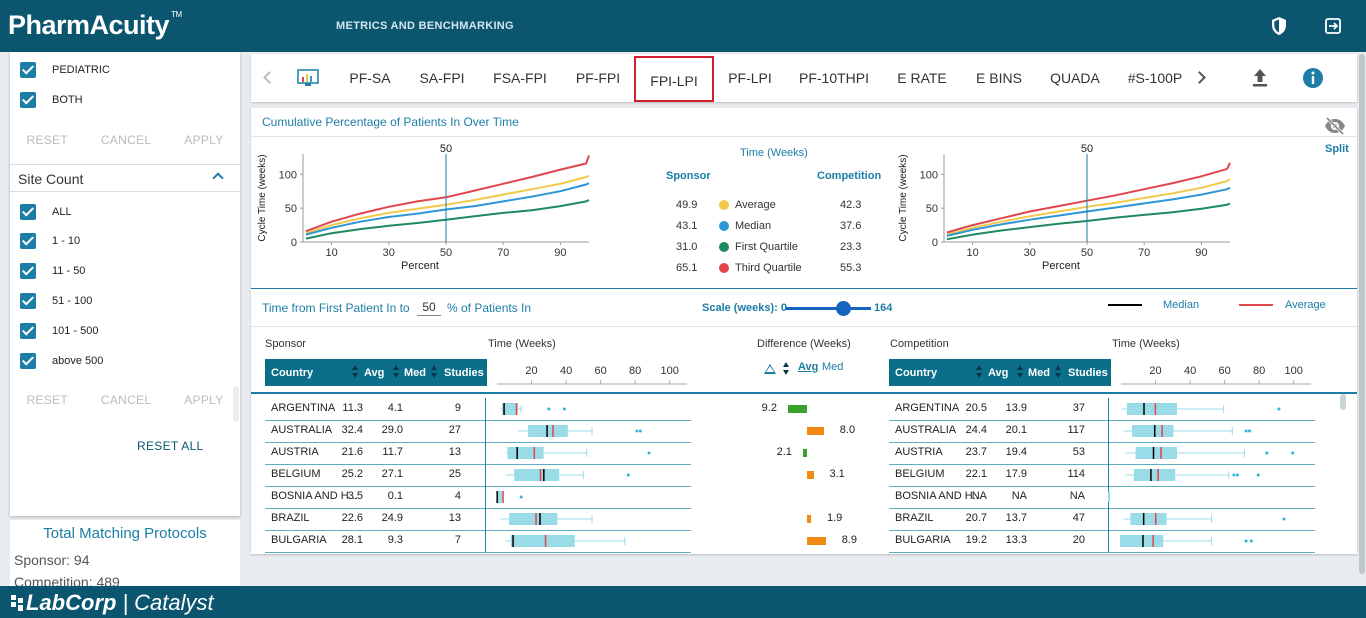 The image size is (1366, 618). What do you see at coordinates (1260, 78) in the screenshot?
I see `upload-icon` at bounding box center [1260, 78].